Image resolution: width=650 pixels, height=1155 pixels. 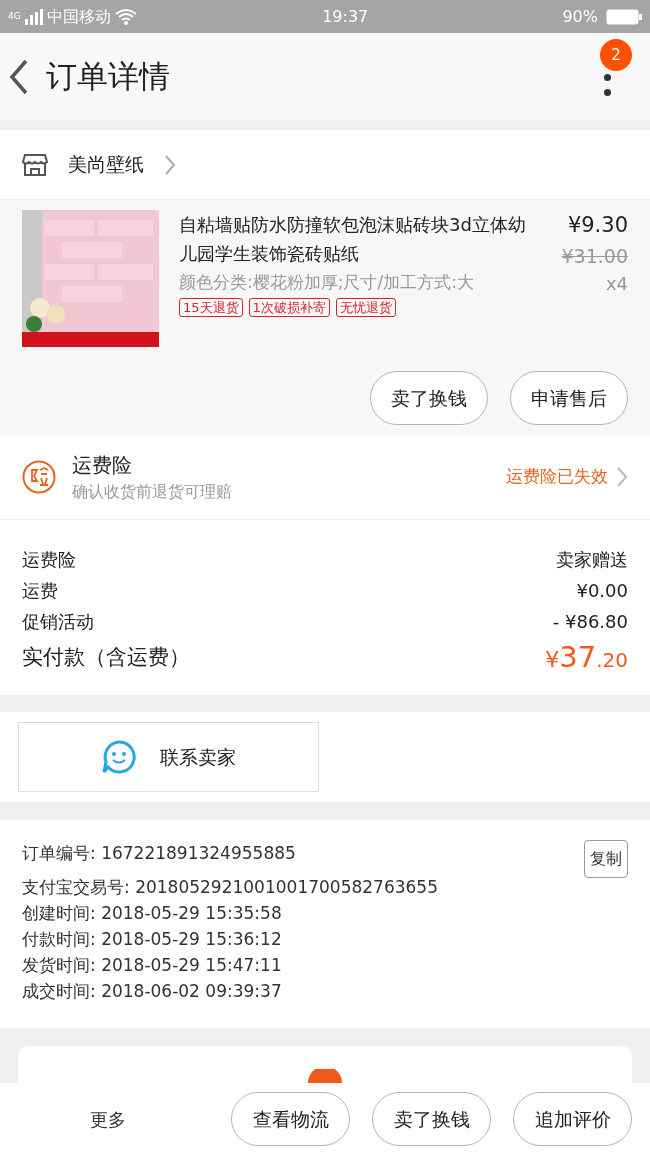 What do you see at coordinates (102, 465) in the screenshot?
I see `insurance-title: 运费险` at bounding box center [102, 465].